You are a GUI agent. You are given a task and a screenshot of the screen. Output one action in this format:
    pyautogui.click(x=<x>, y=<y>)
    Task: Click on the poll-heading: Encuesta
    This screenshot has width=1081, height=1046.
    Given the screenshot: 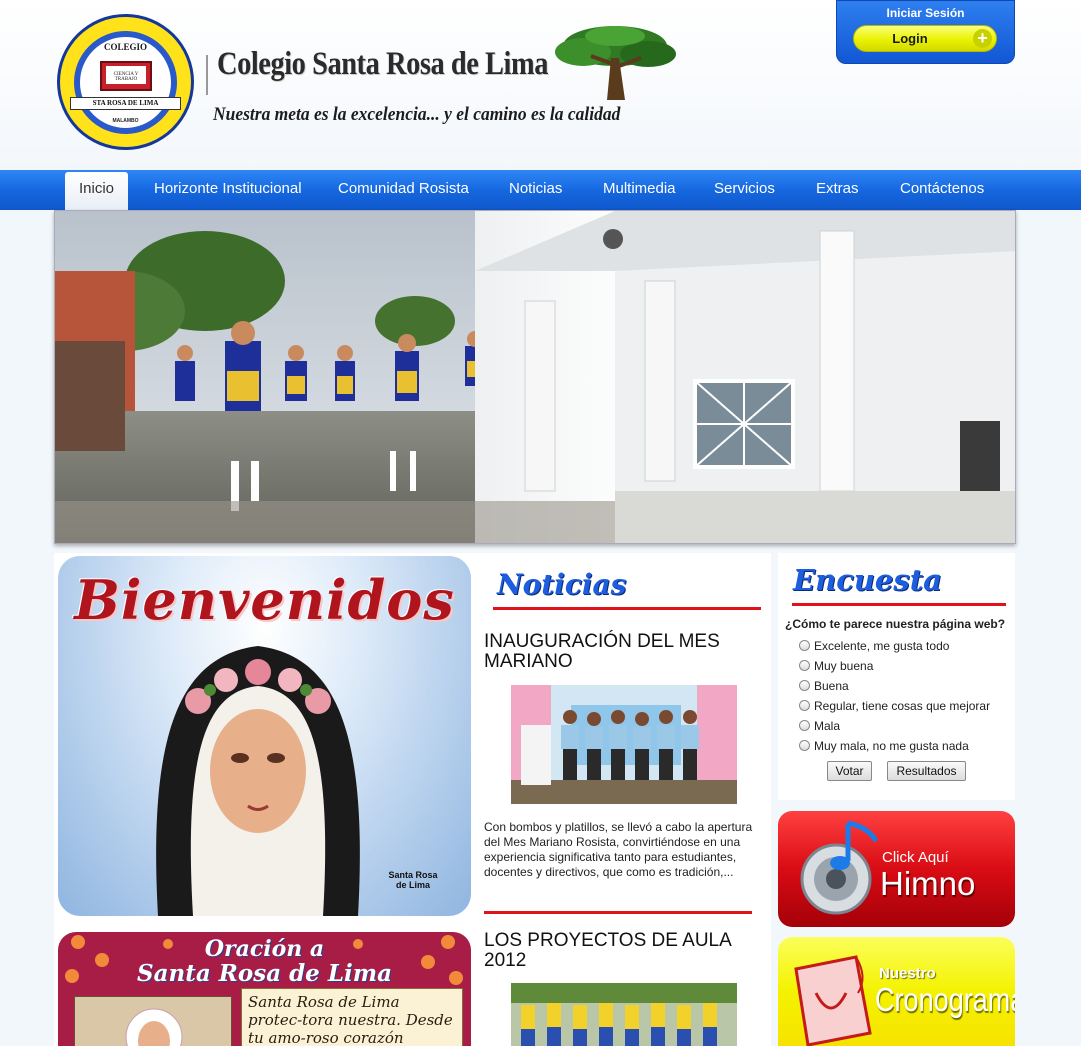 What is the action you would take?
    pyautogui.click(x=867, y=580)
    